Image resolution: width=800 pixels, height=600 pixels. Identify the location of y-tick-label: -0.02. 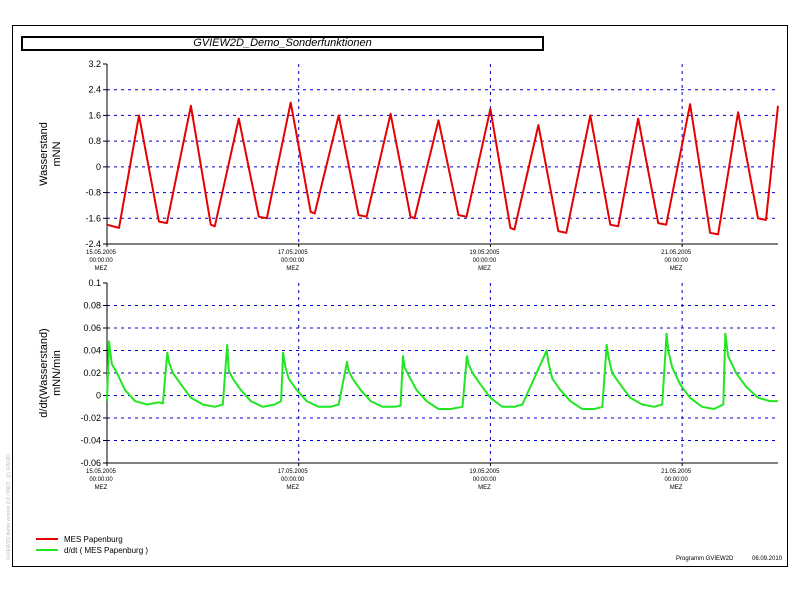
(90, 418).